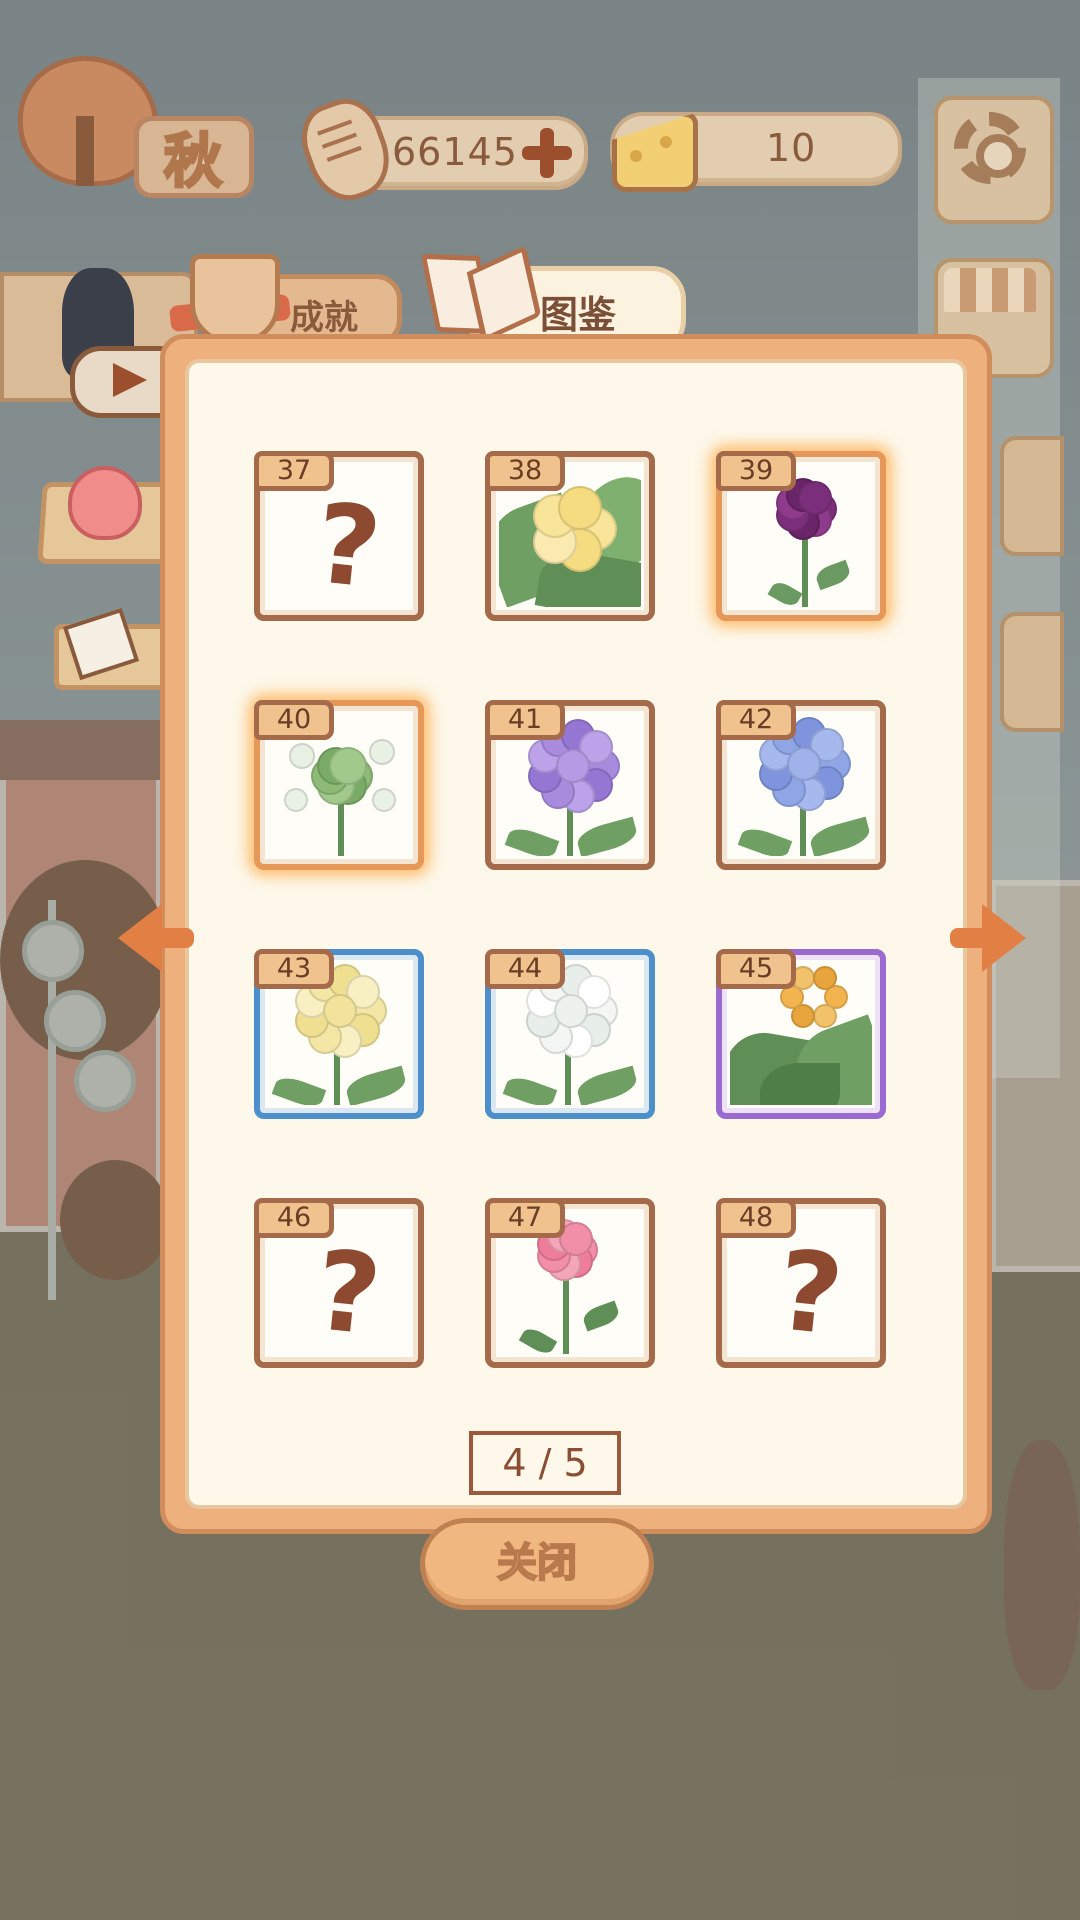 The image size is (1080, 1920). Describe the element at coordinates (85, 151) in the screenshot. I see `tree-trunk` at that location.